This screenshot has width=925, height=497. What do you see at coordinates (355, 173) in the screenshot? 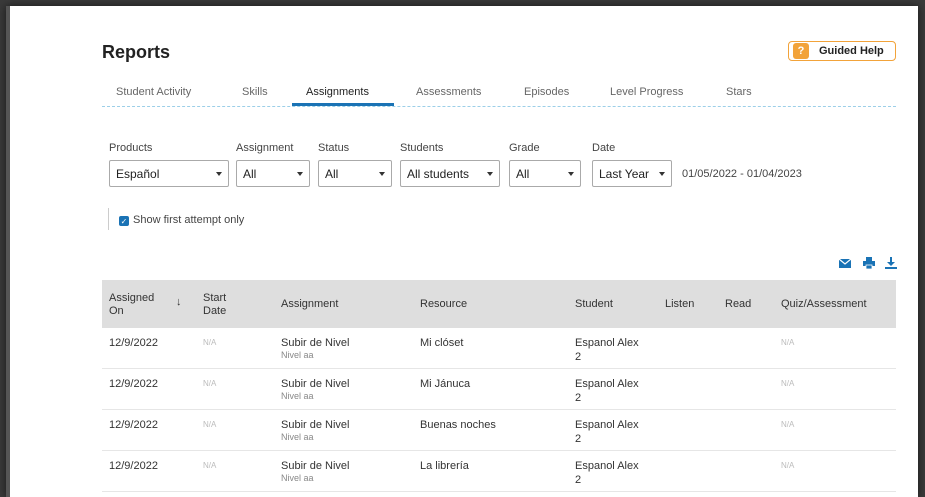
I see `status-select: All` at bounding box center [355, 173].